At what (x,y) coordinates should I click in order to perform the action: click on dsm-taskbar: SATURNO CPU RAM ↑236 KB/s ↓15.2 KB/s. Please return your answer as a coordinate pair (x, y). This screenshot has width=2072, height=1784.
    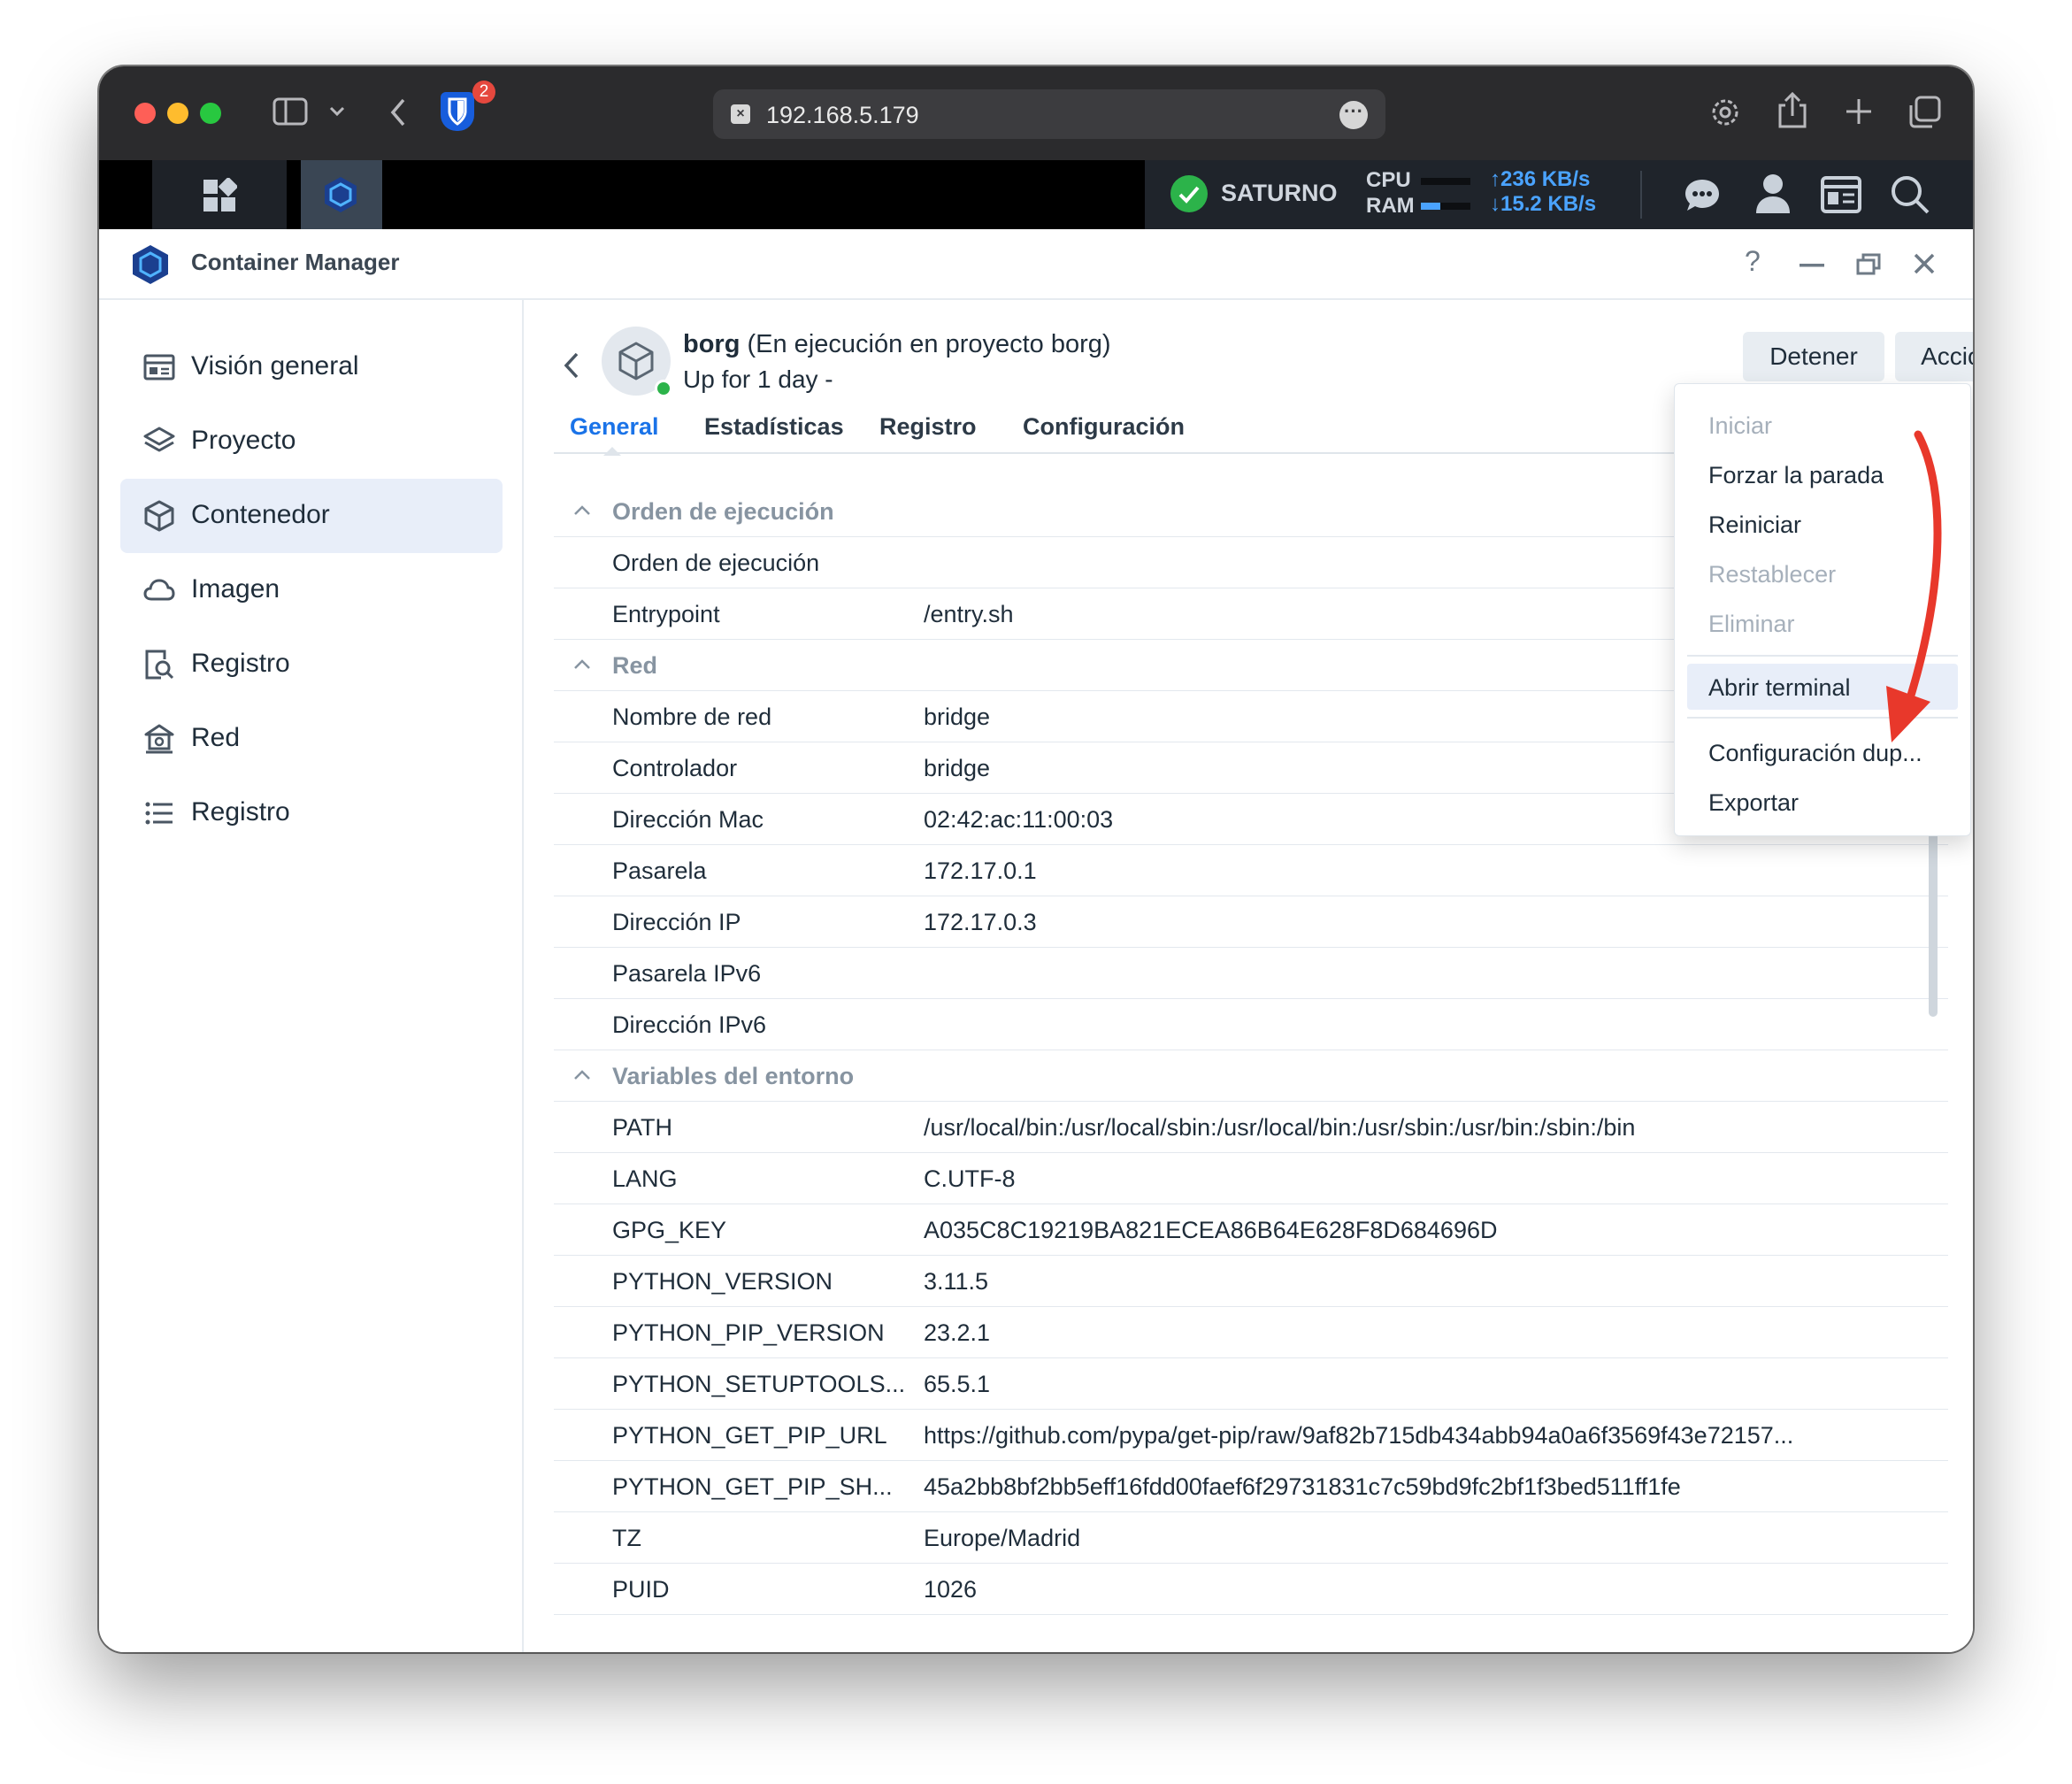
    Looking at the image, I should click on (1036, 194).